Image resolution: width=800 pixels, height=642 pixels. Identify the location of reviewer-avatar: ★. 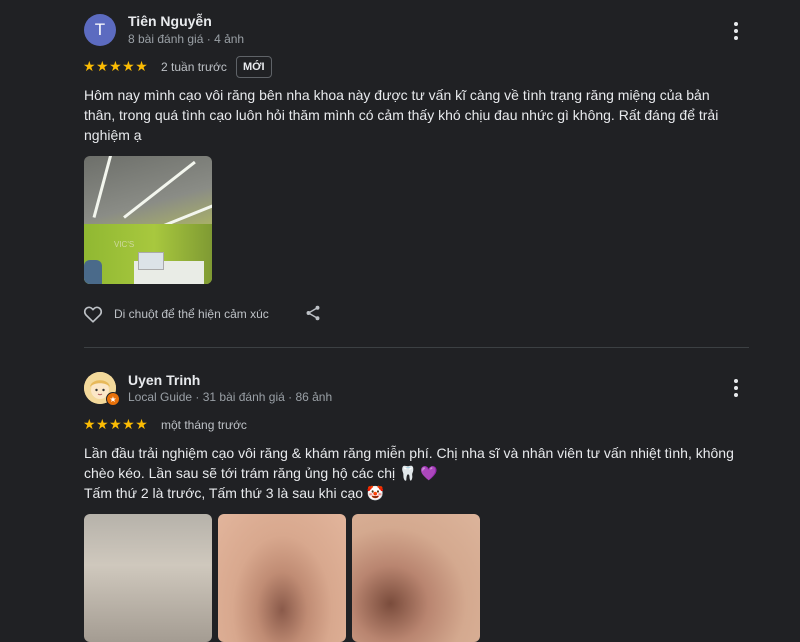
(102, 389).